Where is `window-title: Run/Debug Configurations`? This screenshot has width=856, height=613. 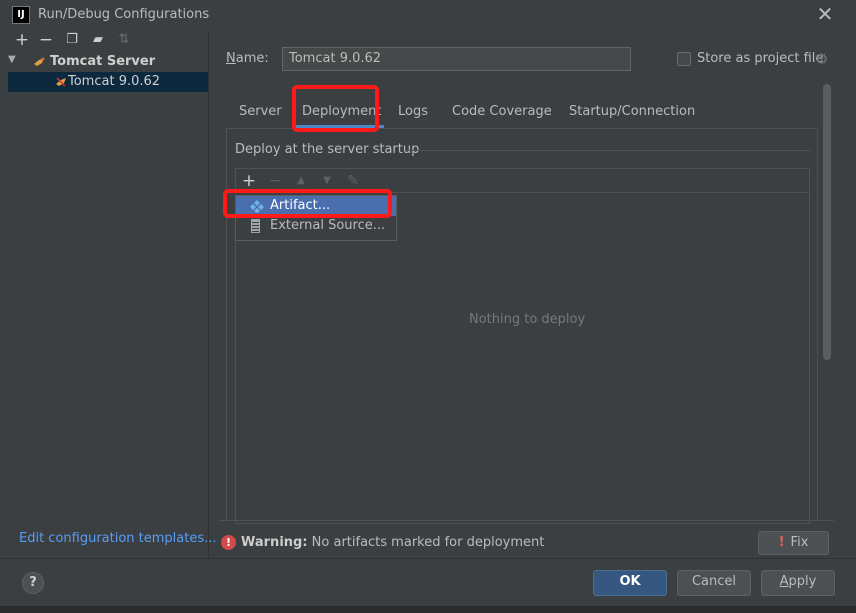 window-title: Run/Debug Configurations is located at coordinates (124, 14).